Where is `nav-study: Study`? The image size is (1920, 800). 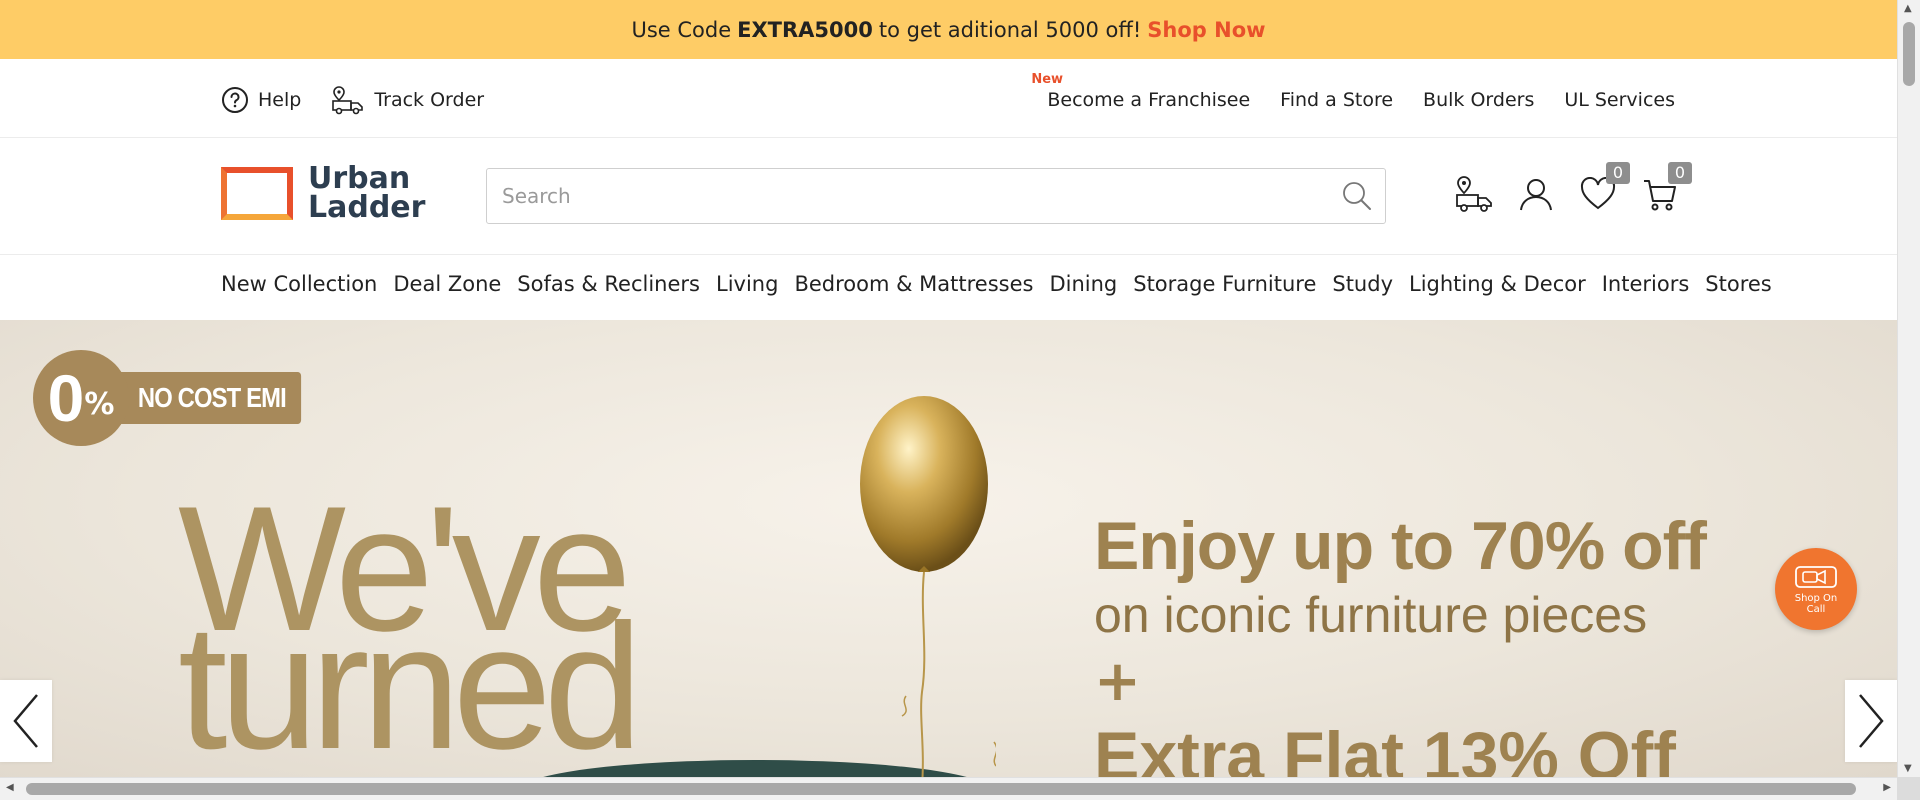
nav-study: Study is located at coordinates (1362, 284).